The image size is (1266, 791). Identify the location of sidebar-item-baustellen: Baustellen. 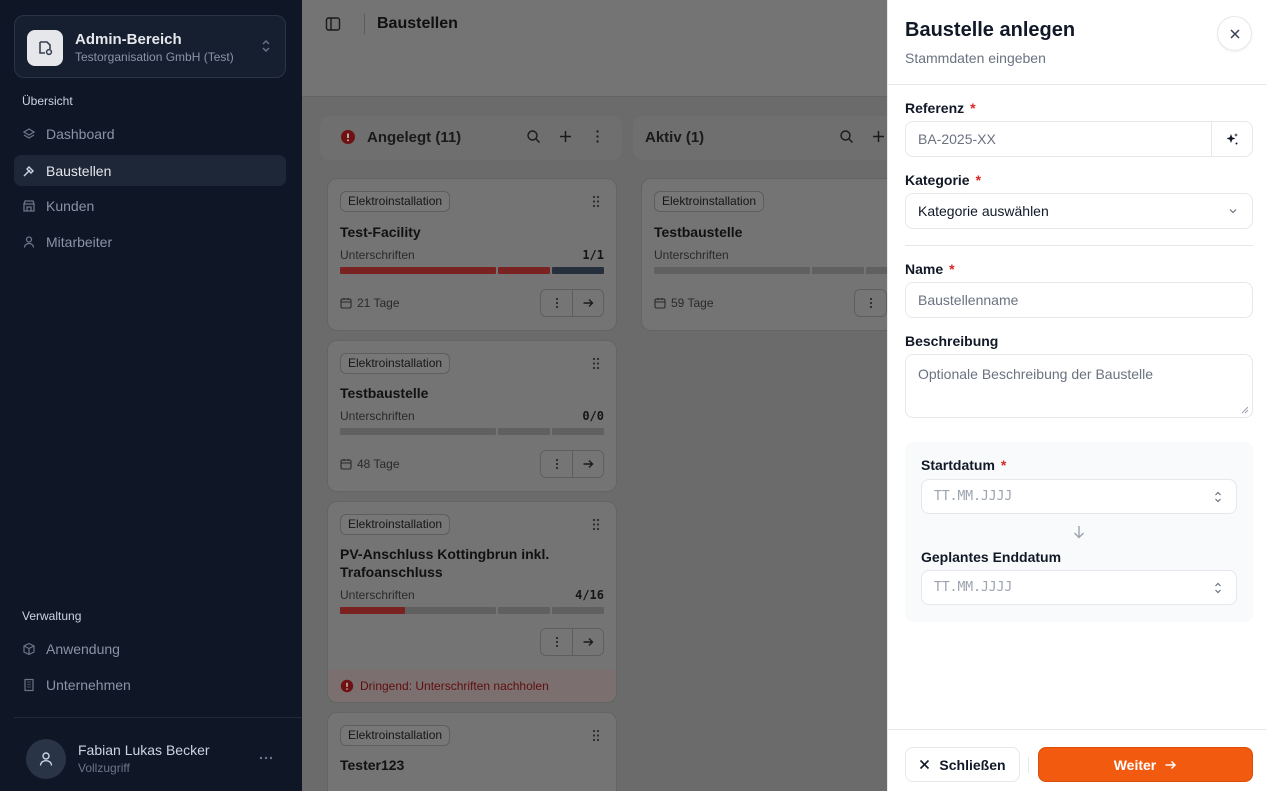
(150, 170).